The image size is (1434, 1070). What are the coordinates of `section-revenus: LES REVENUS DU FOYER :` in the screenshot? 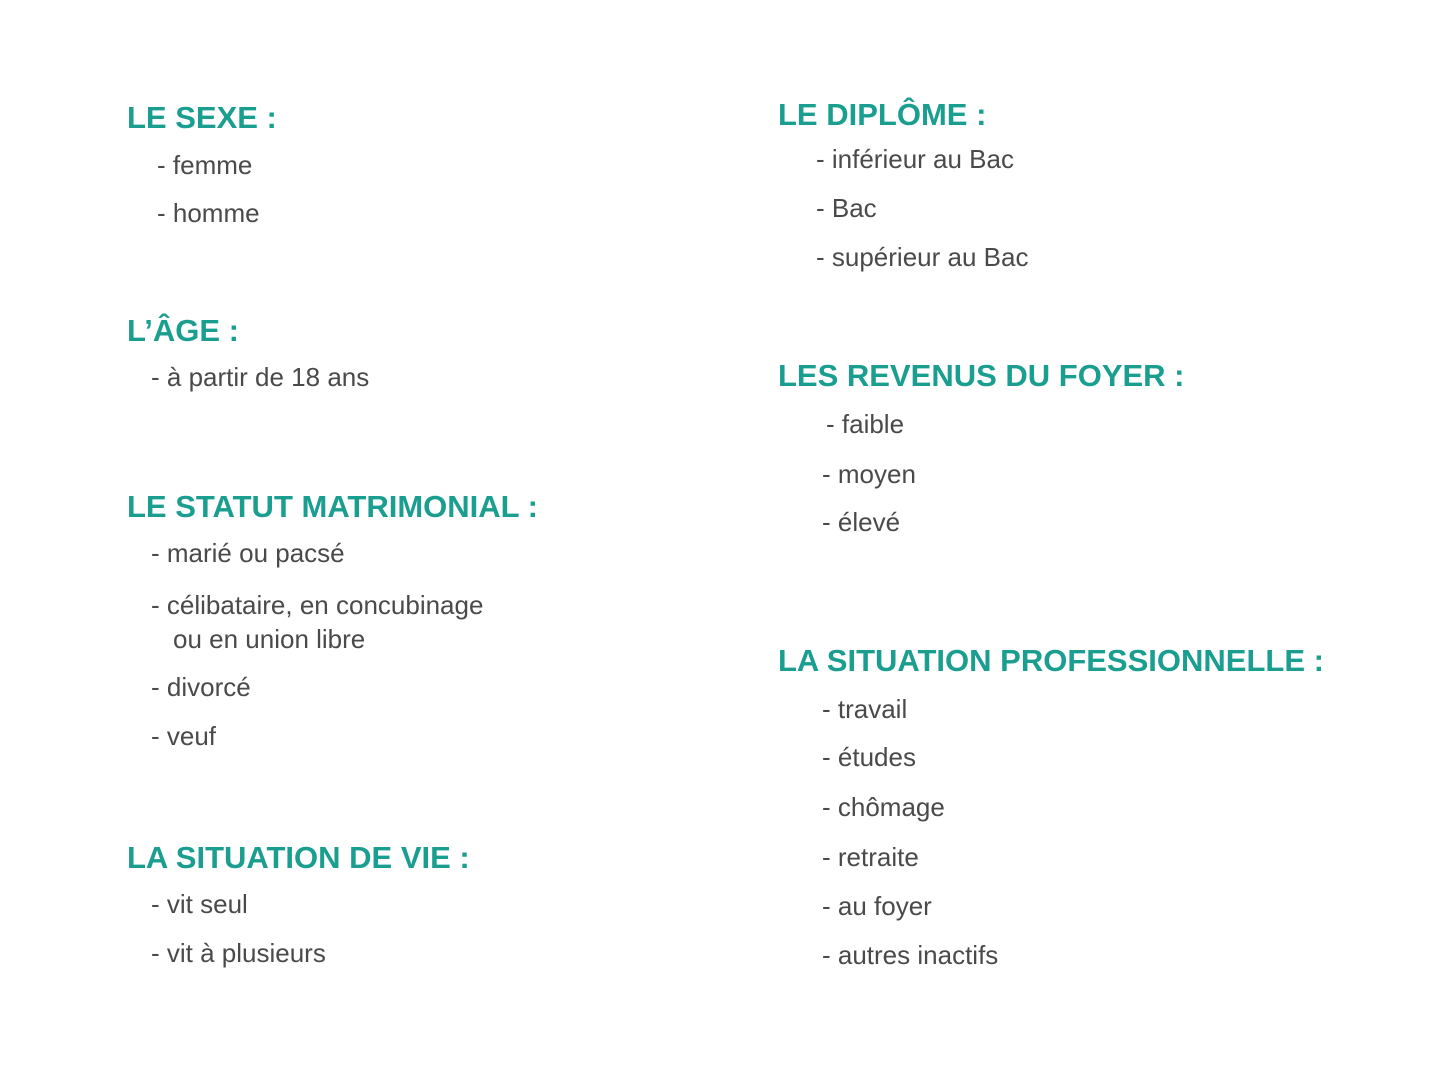 It's located at (981, 376).